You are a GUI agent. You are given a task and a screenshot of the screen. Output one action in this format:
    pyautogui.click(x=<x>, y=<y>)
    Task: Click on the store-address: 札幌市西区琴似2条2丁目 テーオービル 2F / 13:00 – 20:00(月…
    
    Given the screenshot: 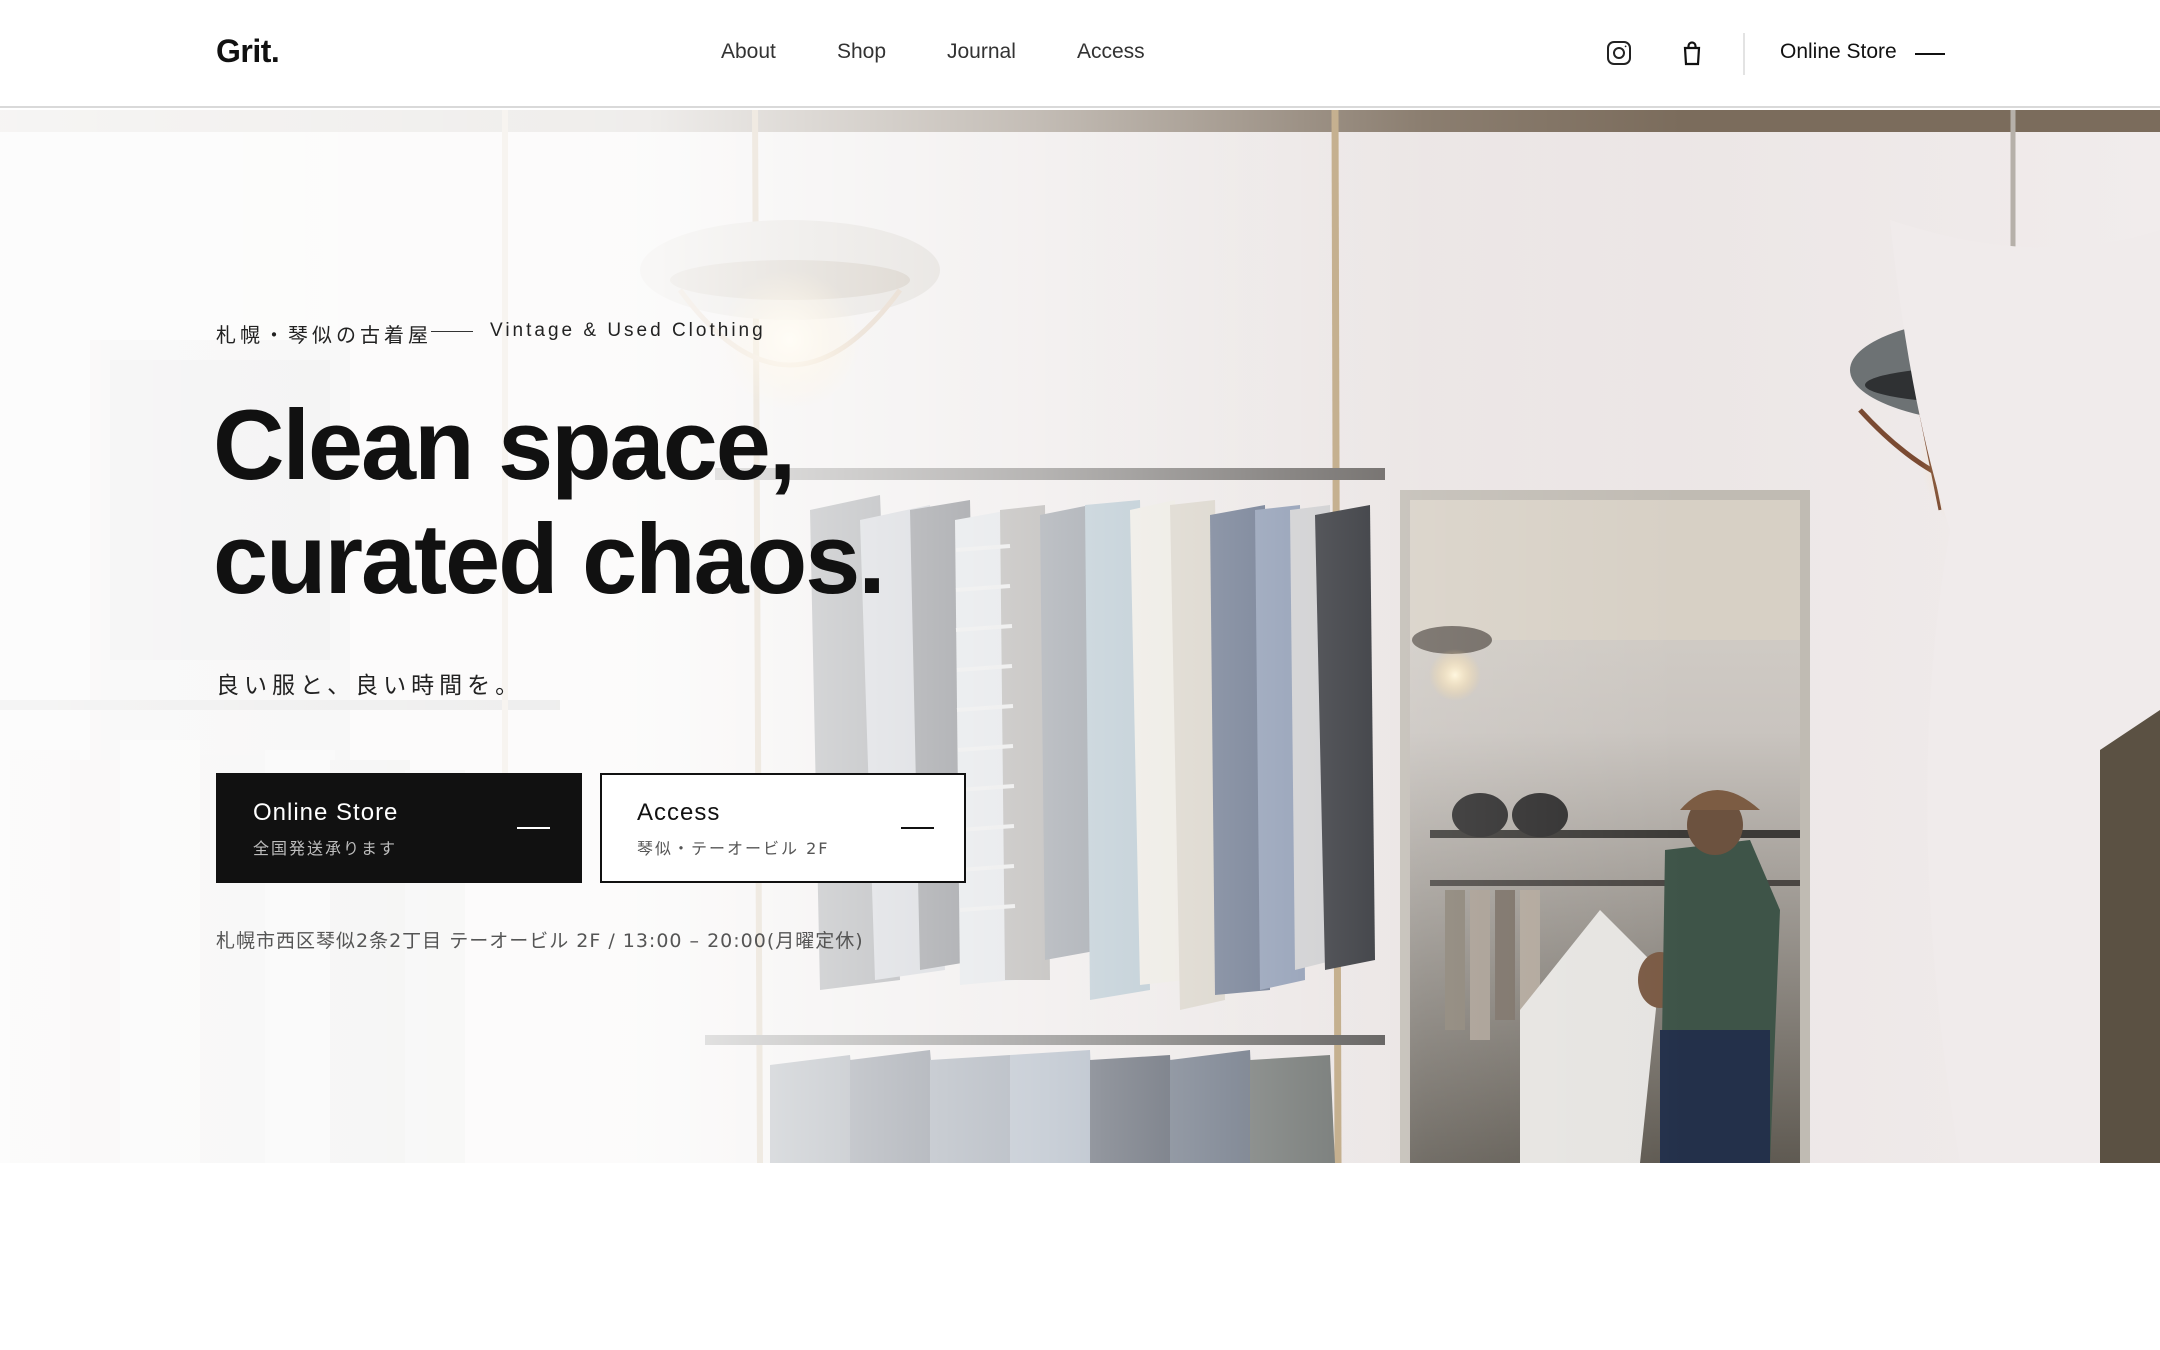 What is the action you would take?
    pyautogui.click(x=540, y=941)
    